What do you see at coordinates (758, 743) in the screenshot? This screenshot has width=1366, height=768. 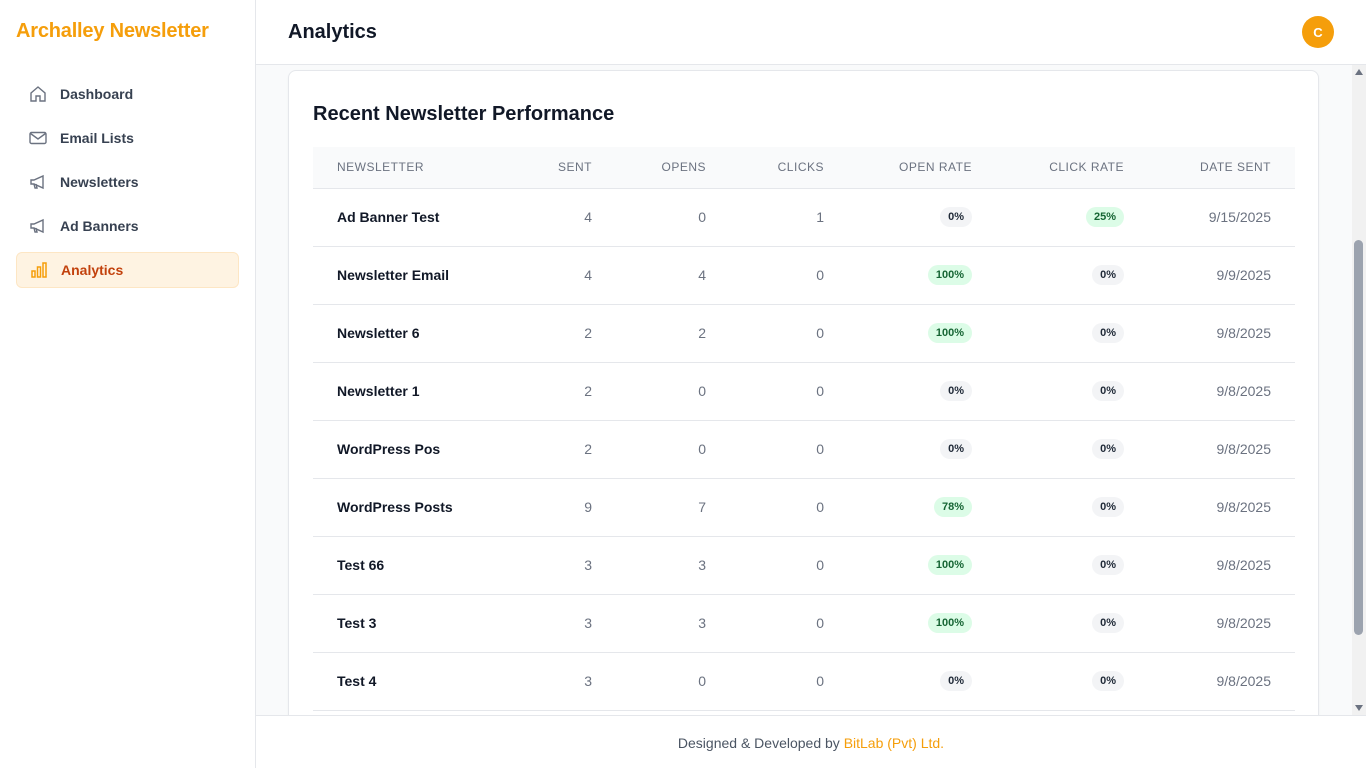 I see `footer-text: Designed & Developed by` at bounding box center [758, 743].